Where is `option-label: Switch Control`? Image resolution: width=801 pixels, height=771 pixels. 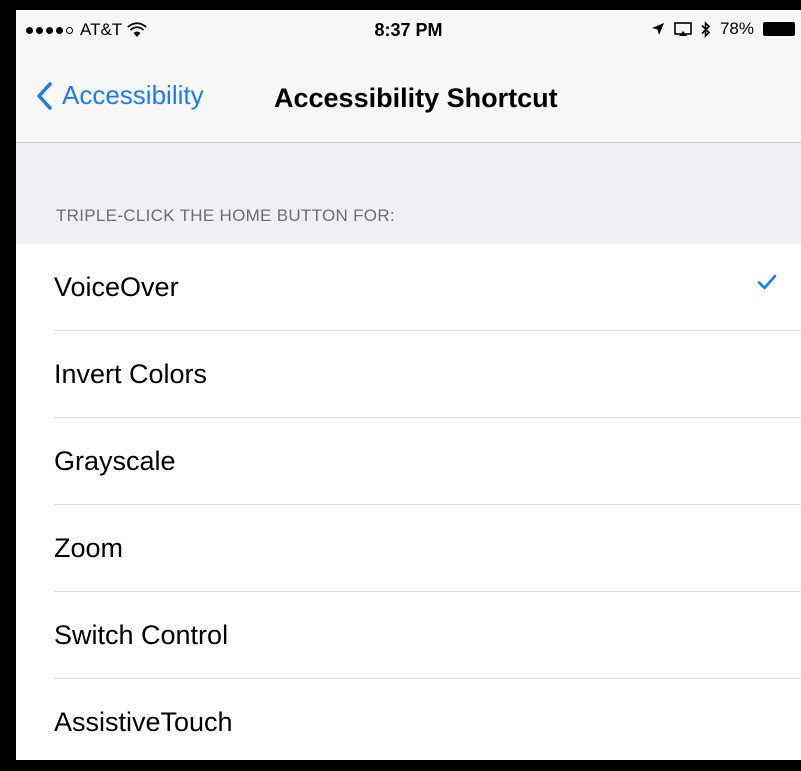
option-label: Switch Control is located at coordinates (141, 635).